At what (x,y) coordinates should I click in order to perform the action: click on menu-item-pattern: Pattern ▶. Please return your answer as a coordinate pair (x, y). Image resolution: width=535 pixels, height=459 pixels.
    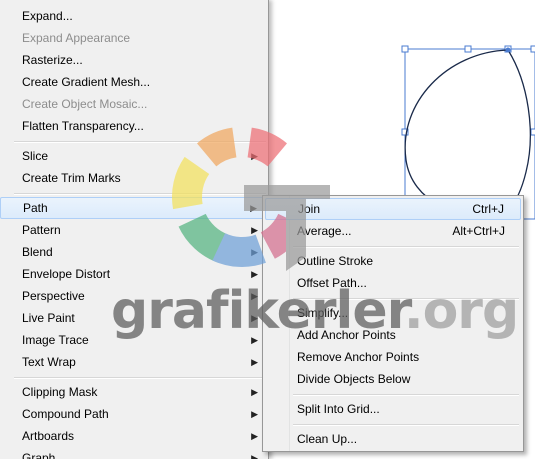
    Looking at the image, I should click on (134, 230).